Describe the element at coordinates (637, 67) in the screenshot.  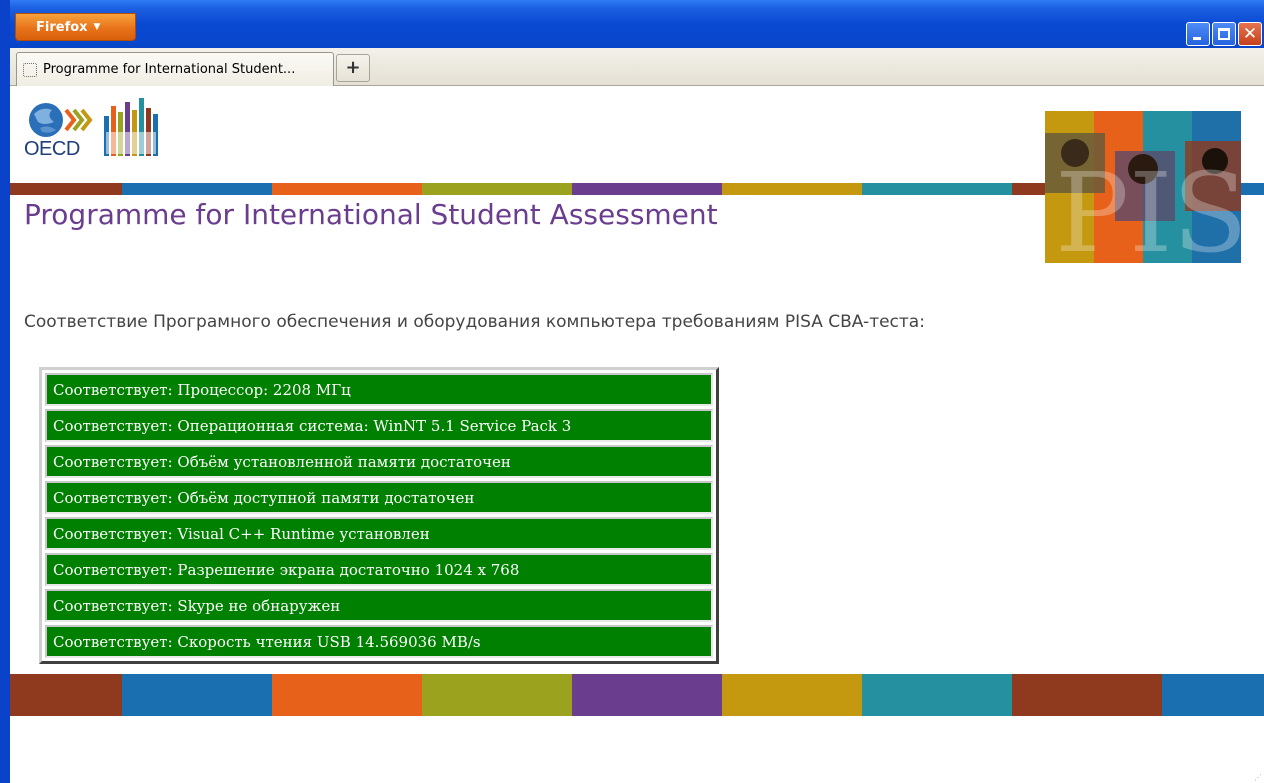
I see `tab-strip: Programme for International Student... +` at that location.